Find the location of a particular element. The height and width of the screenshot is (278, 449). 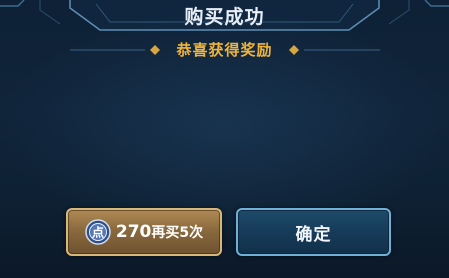

svg-text: 点 is located at coordinates (98, 232).